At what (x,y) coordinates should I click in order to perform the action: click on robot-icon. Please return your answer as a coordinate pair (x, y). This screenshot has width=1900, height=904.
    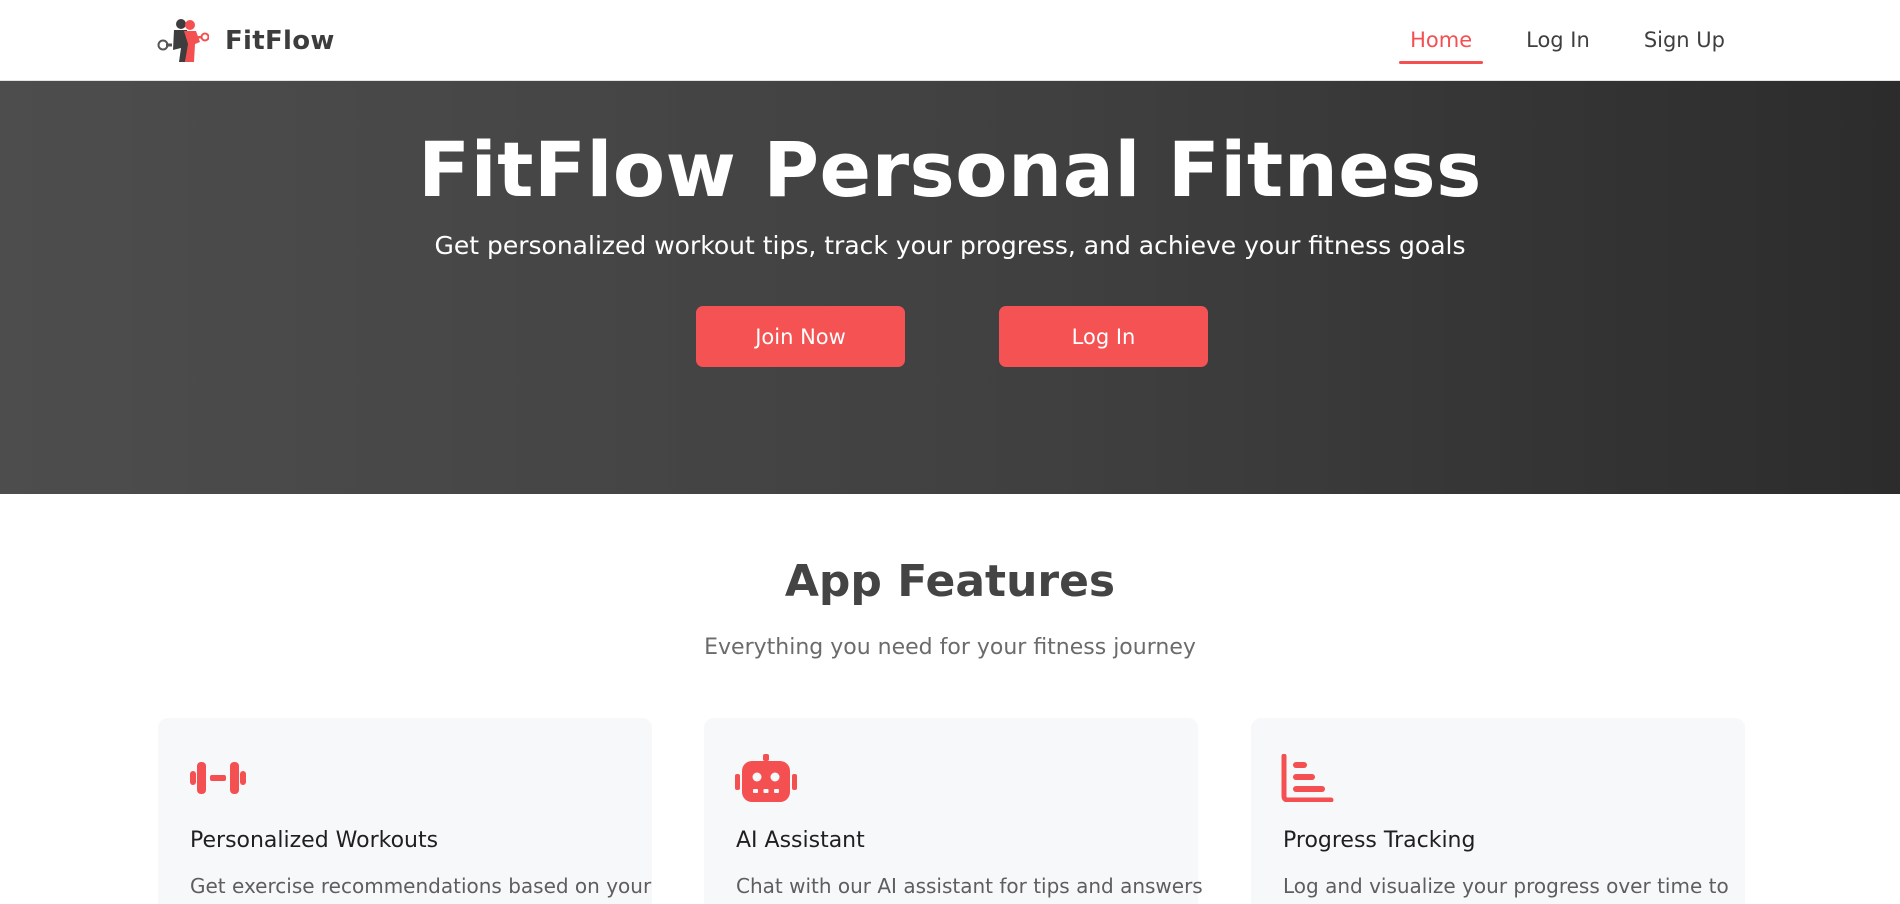
    Looking at the image, I should click on (766, 778).